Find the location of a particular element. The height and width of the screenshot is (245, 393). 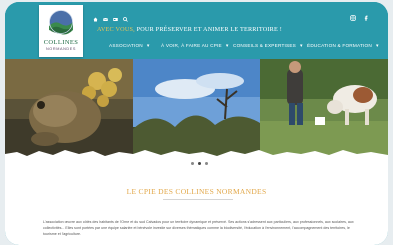

search-icon is located at coordinates (125, 15).